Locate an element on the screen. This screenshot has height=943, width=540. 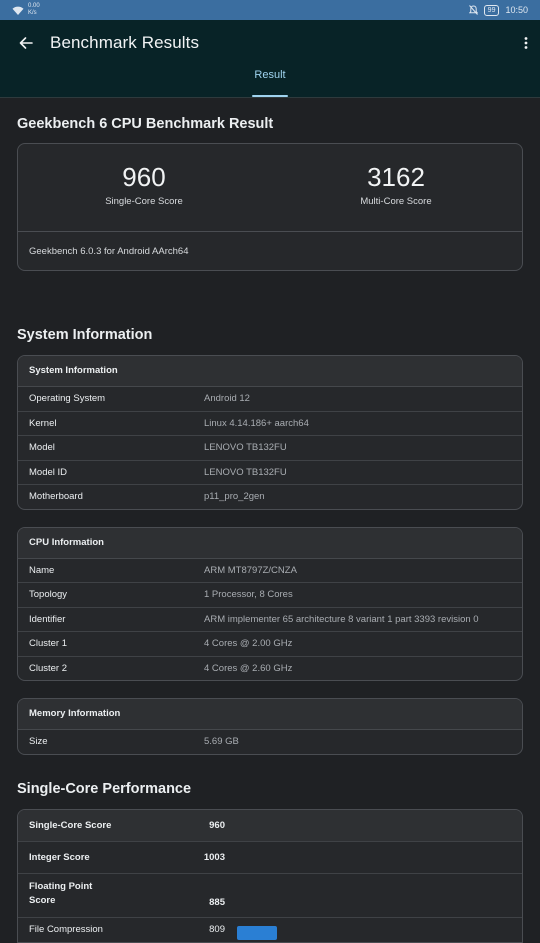
multi-core-score: 3162 Multi-Core Score is located at coordinates (396, 187).